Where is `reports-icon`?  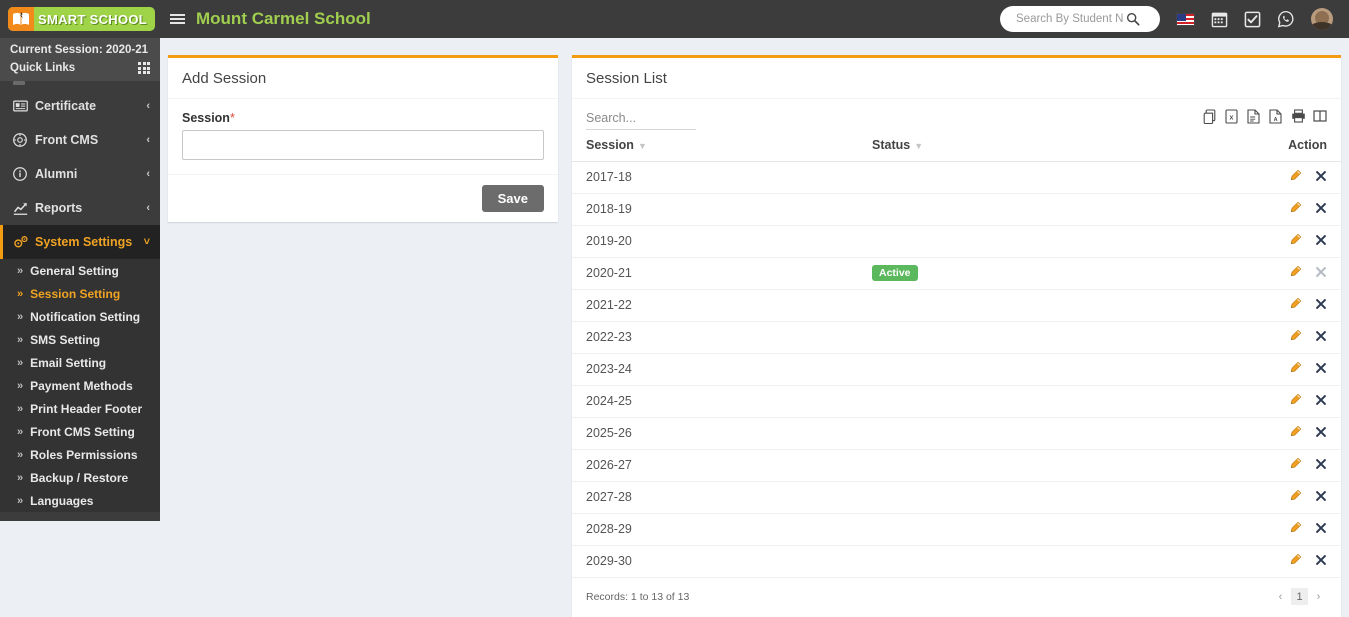
reports-icon is located at coordinates (24, 208).